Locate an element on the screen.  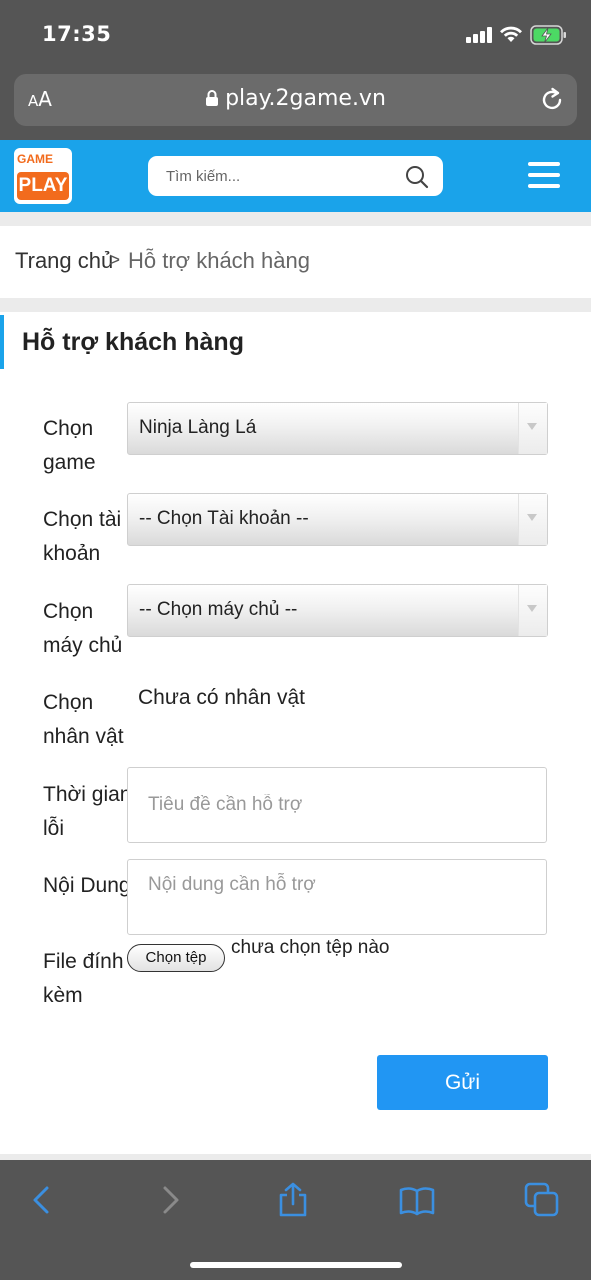
search-input is located at coordinates (278, 176).